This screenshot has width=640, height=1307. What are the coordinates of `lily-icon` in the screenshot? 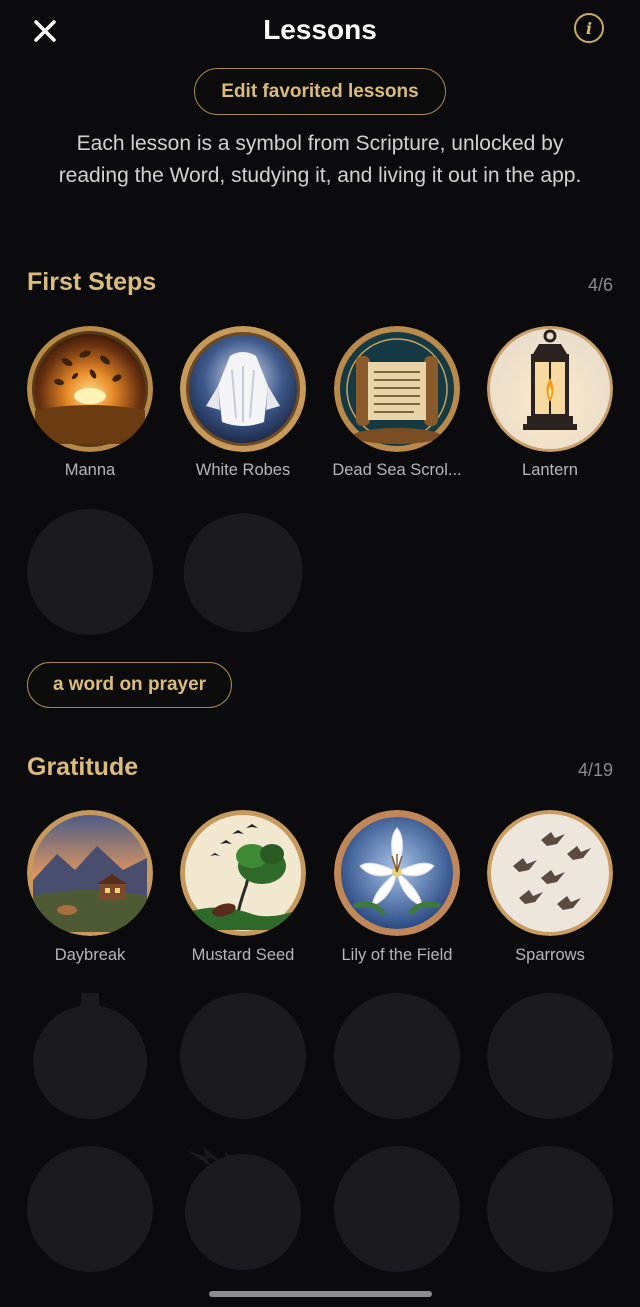 It's located at (397, 873).